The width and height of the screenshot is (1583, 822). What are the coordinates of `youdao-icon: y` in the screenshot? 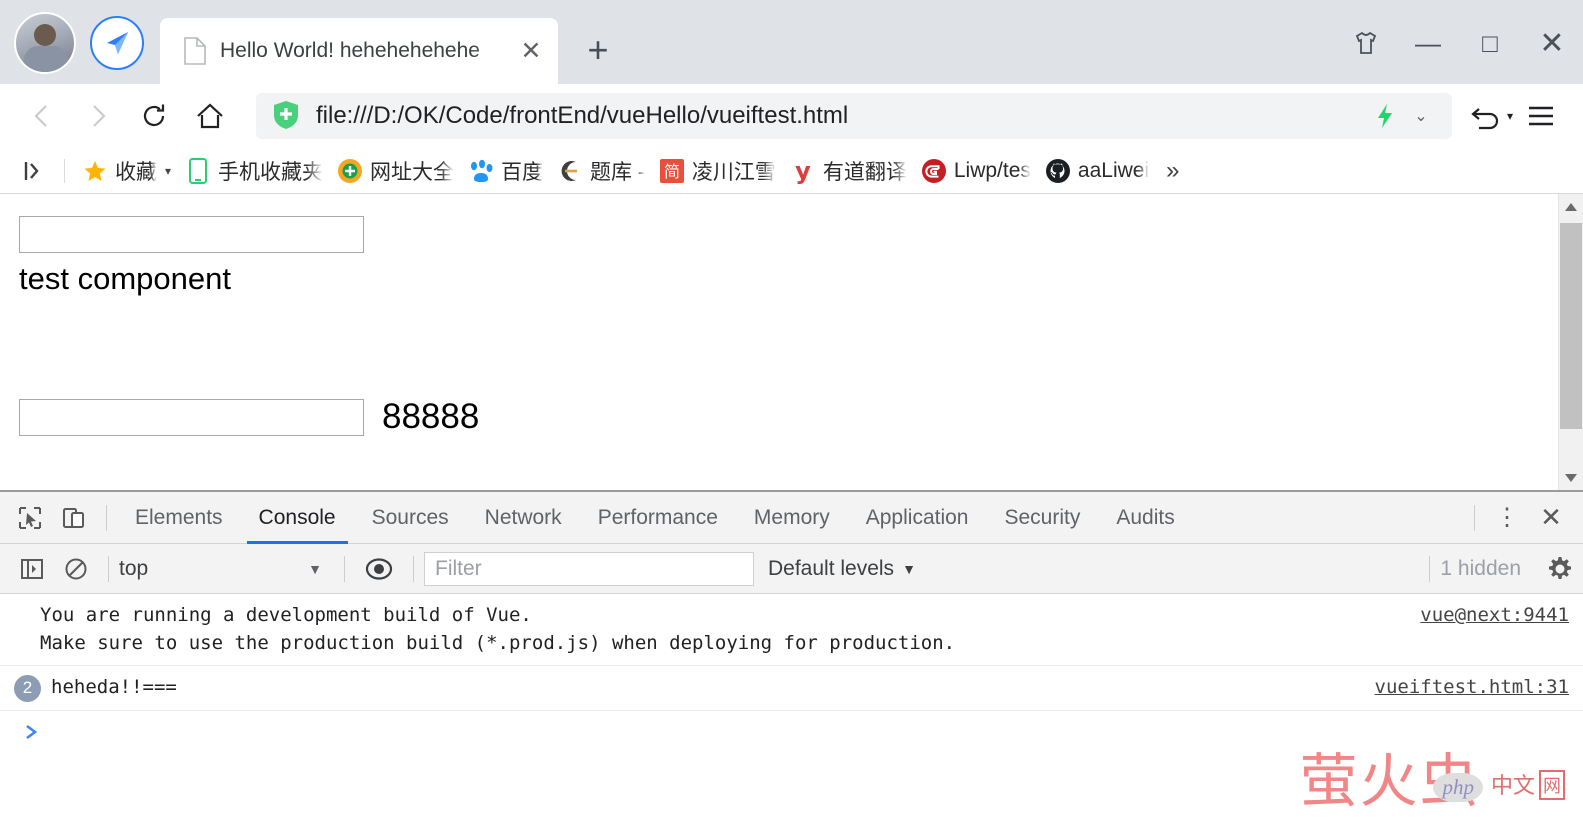 It's located at (803, 171).